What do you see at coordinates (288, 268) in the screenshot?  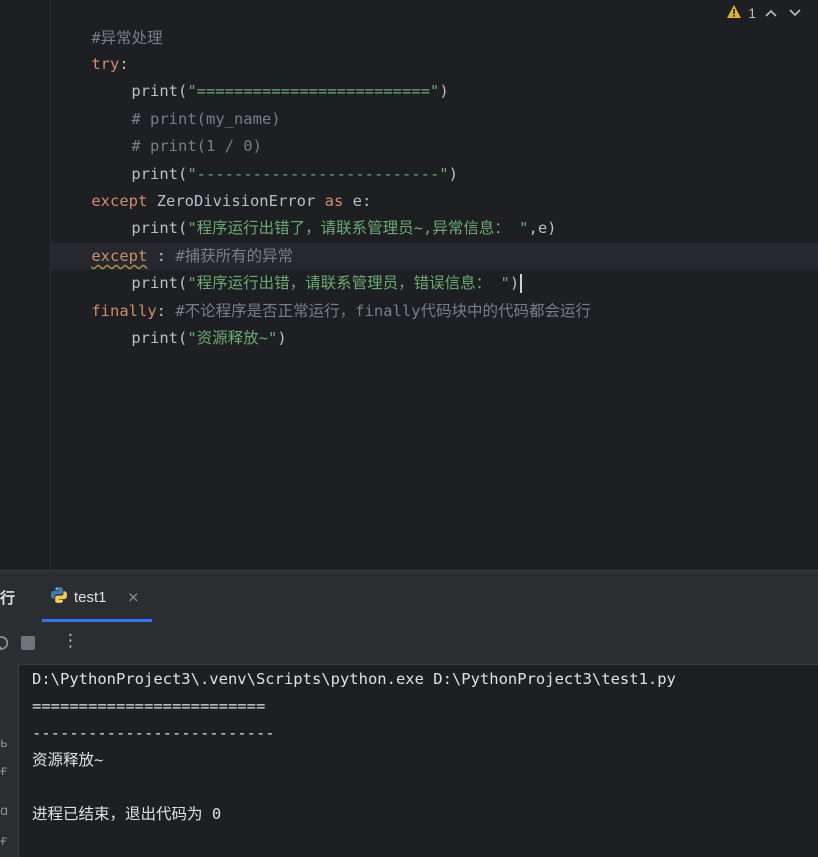 I see `code-line-current: print("程序运行出错，请联系管理员，错误信息： ")` at bounding box center [288, 268].